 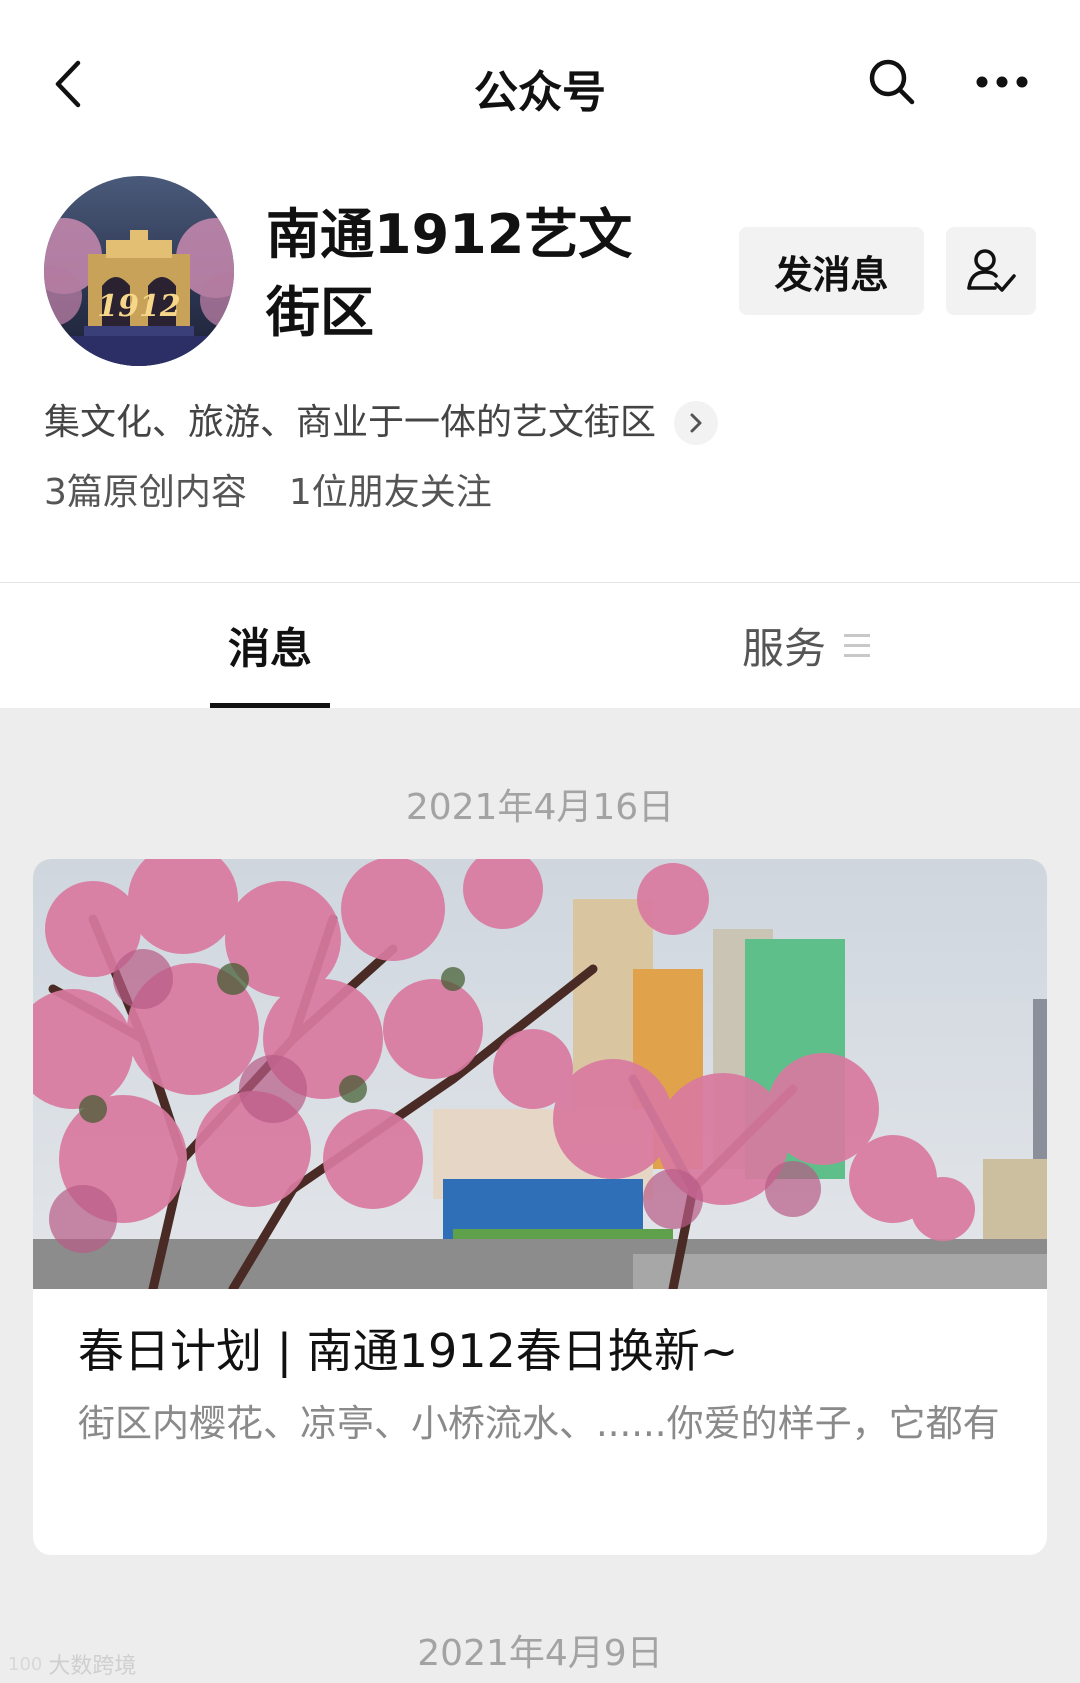 What do you see at coordinates (139, 306) in the screenshot?
I see `avatar-logo-text: 1912` at bounding box center [139, 306].